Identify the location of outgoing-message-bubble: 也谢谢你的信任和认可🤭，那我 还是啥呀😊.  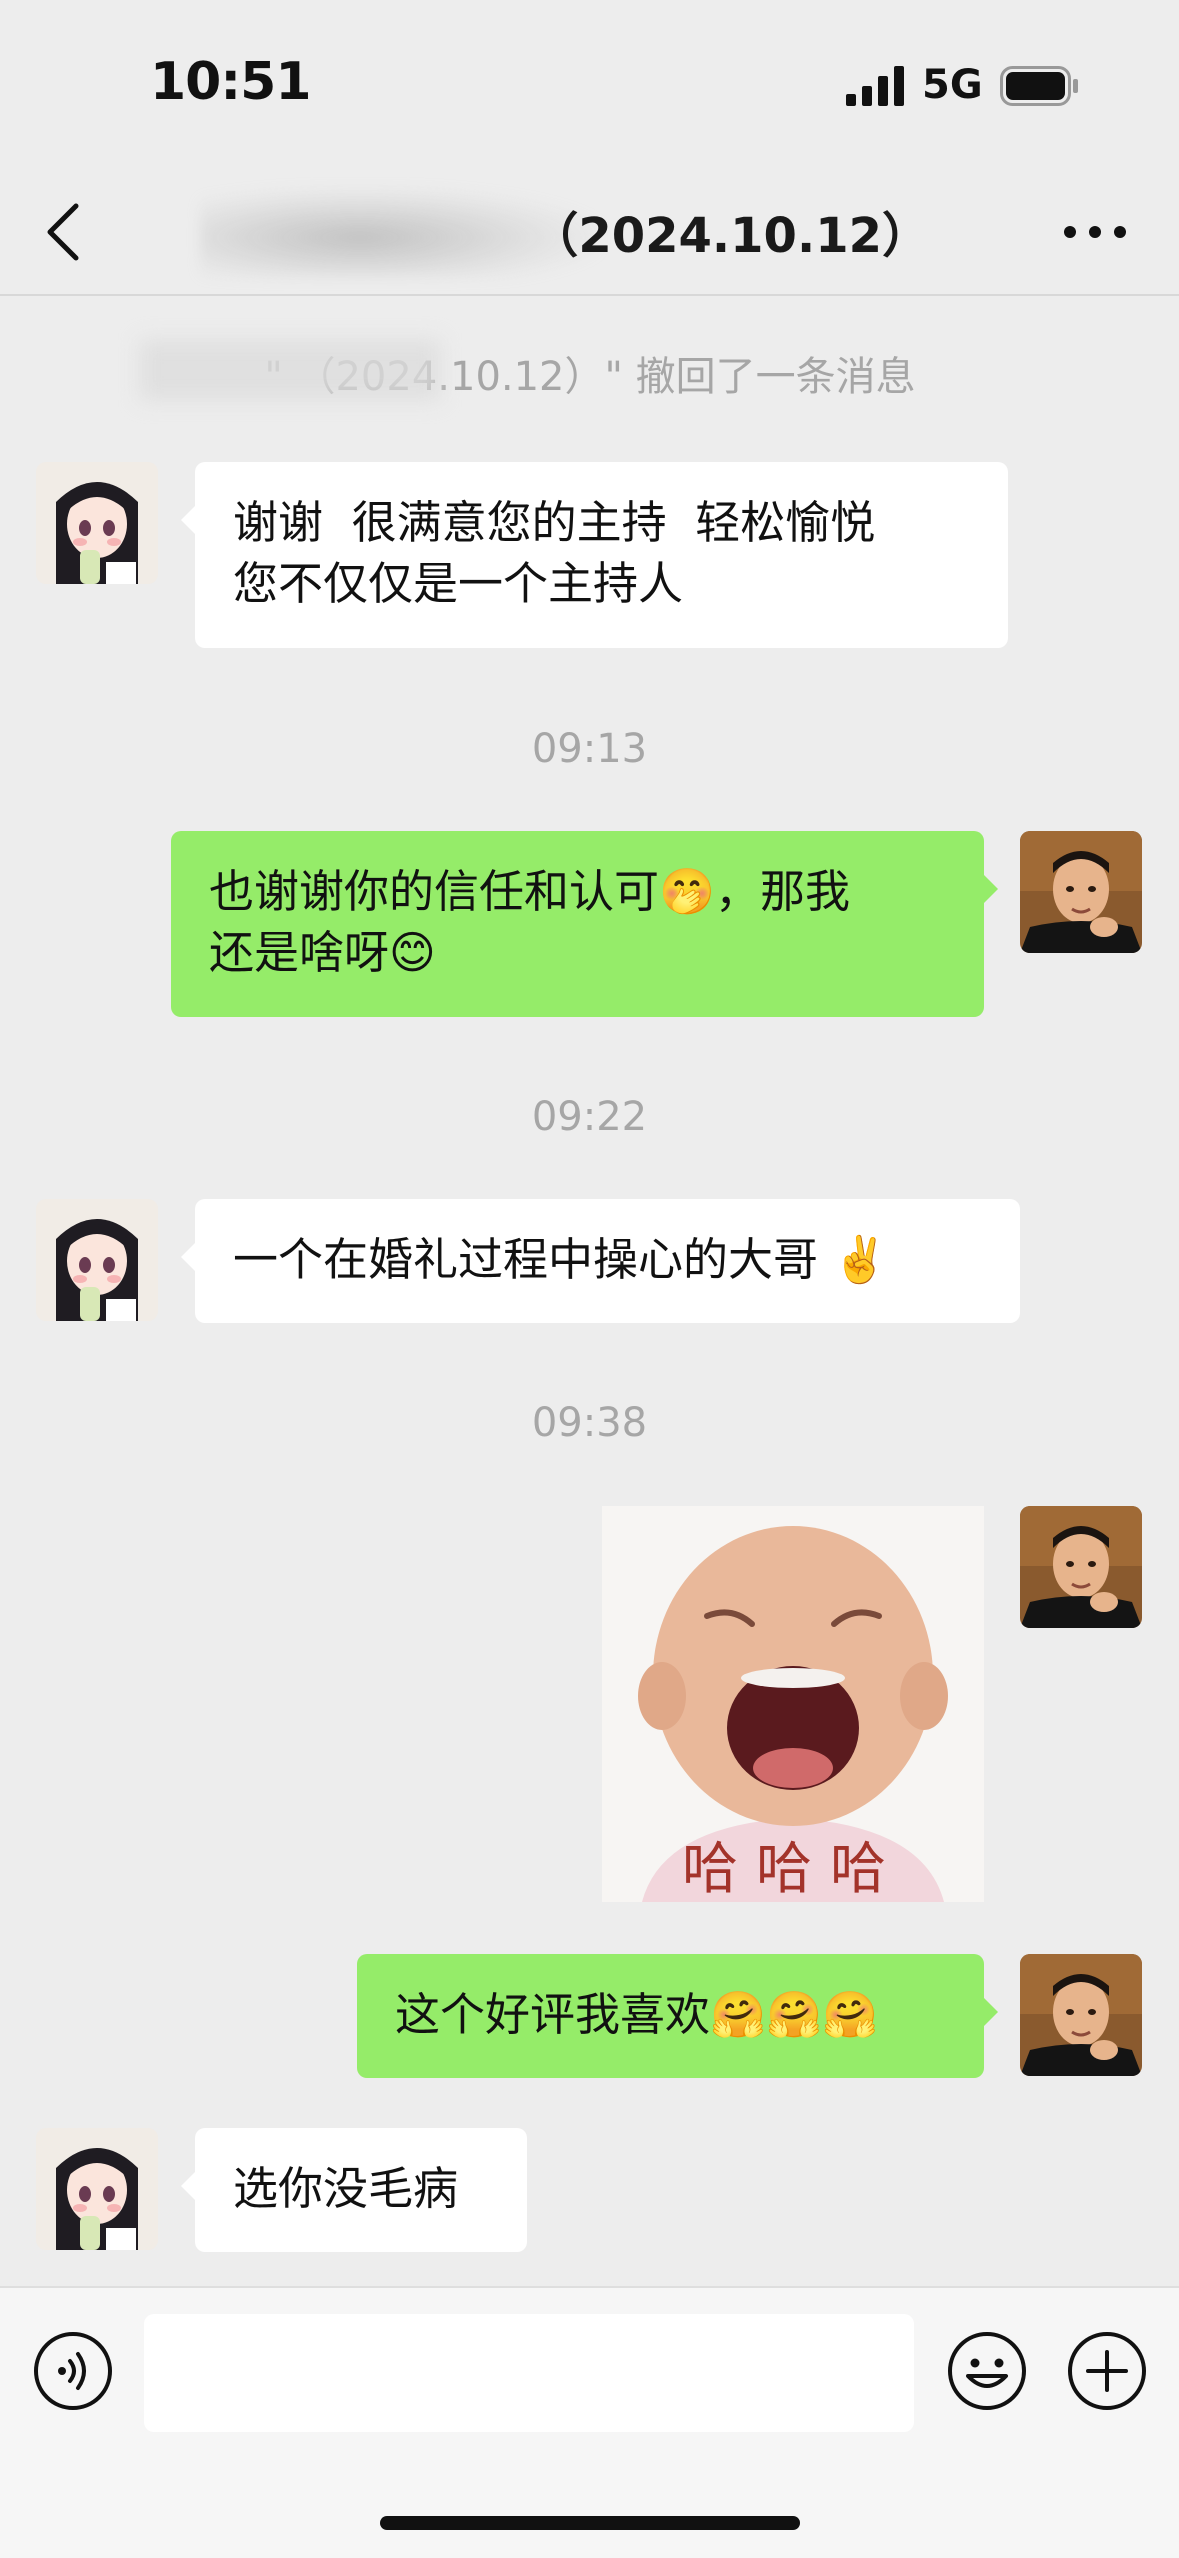
(584, 924).